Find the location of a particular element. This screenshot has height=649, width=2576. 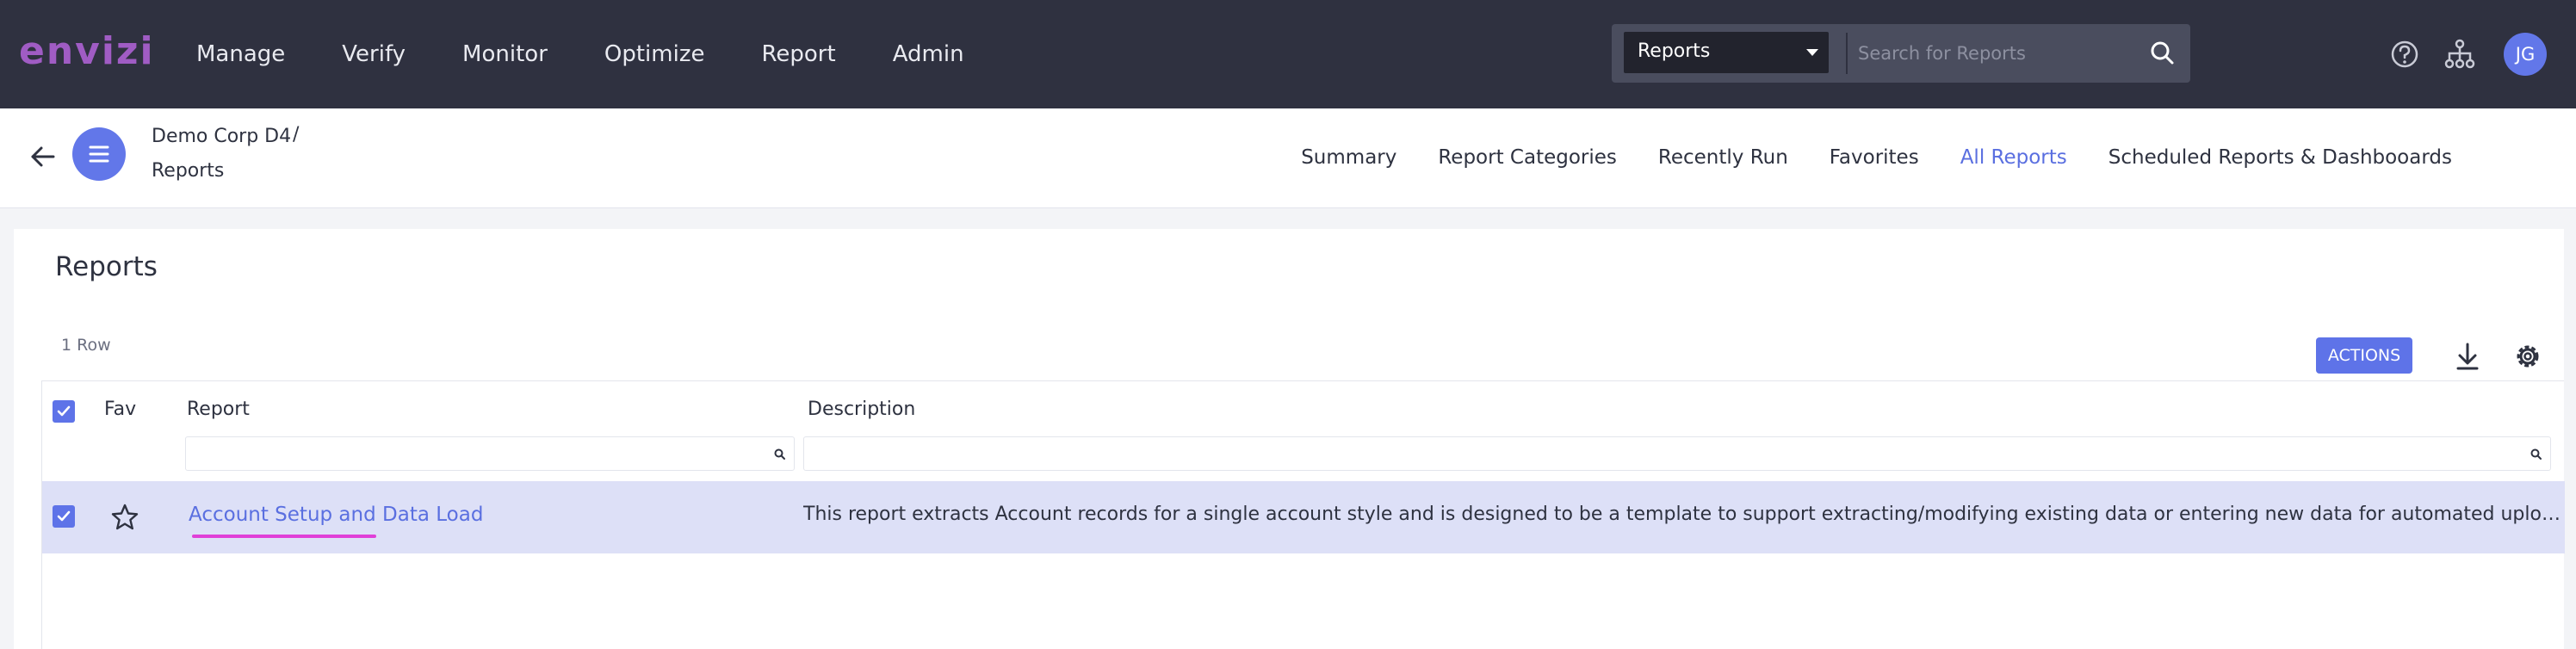

row-select-checkbox is located at coordinates (64, 516).